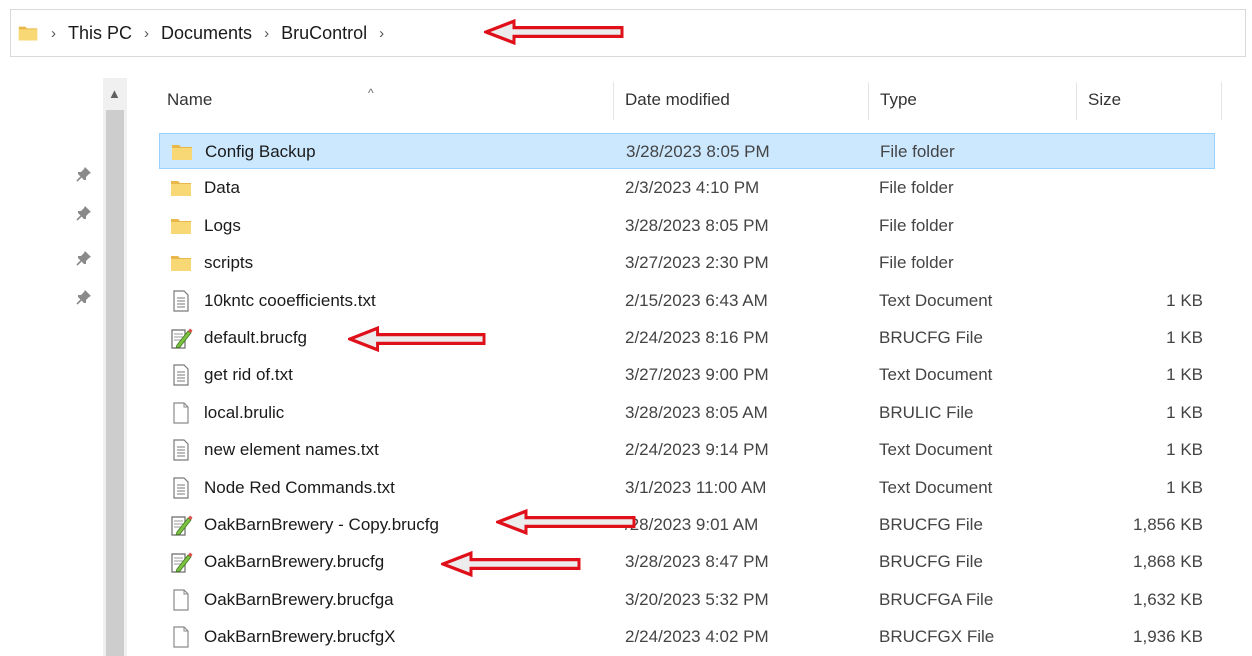  What do you see at coordinates (256, 337) in the screenshot?
I see `file-name: default.brucfg` at bounding box center [256, 337].